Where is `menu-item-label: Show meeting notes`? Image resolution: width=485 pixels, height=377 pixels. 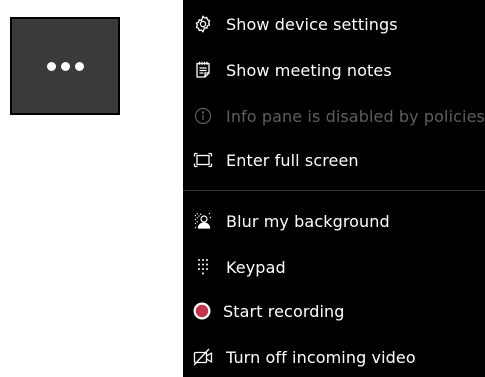
menu-item-label: Show meeting notes is located at coordinates (309, 70).